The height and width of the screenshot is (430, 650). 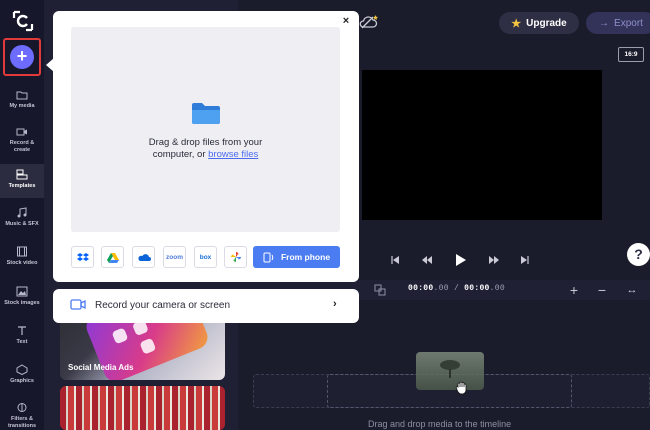 I want to click on total-time-fraction: .00, so click(x=497, y=288).